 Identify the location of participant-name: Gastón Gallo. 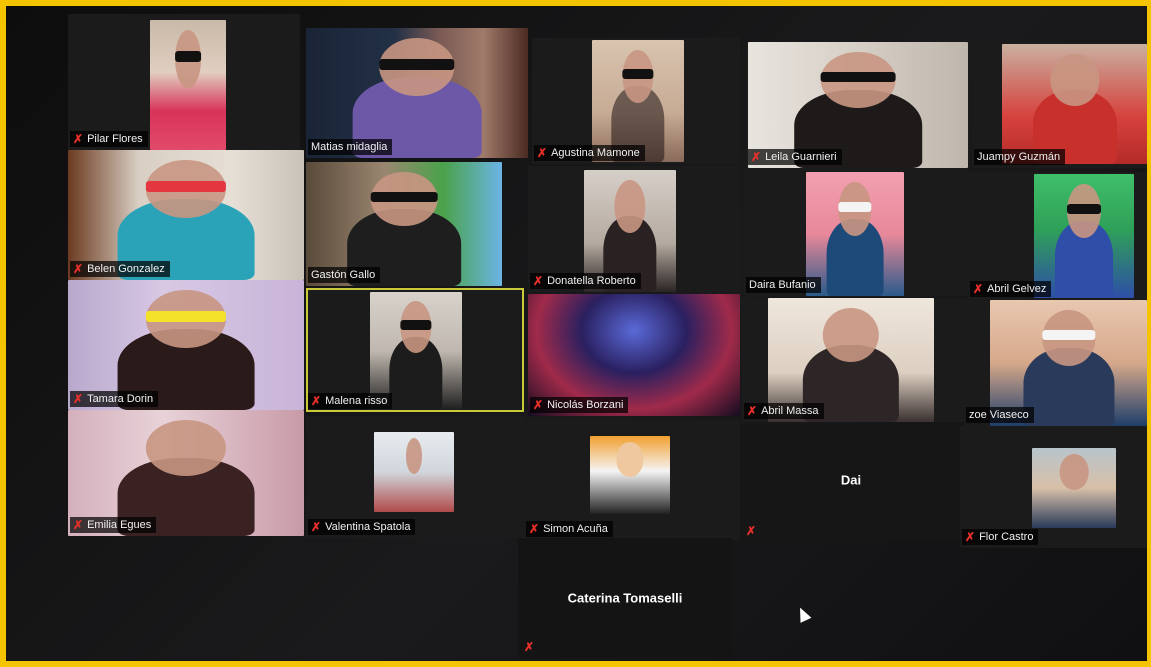
(343, 275).